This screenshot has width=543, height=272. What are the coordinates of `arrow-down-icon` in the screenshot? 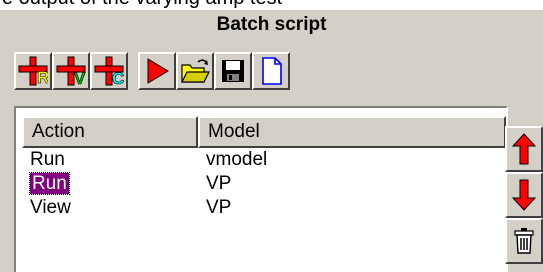 It's located at (524, 195).